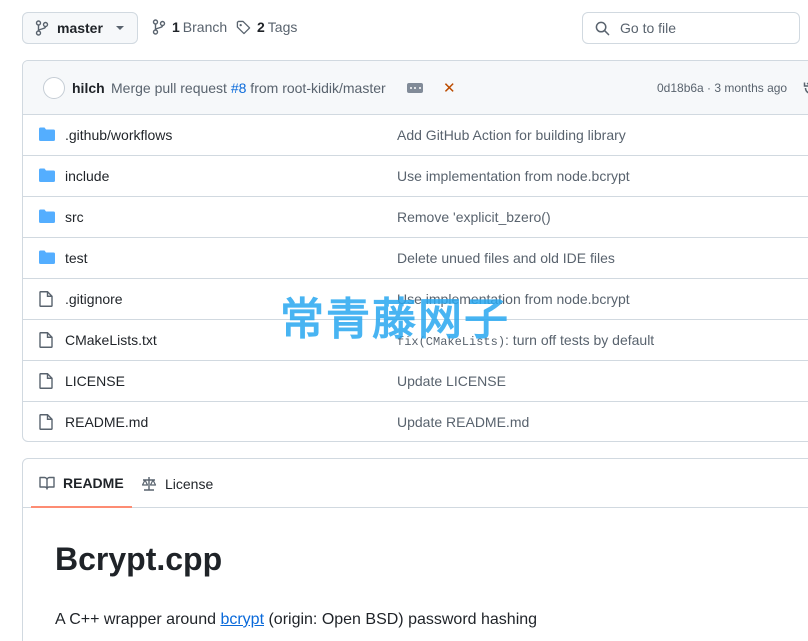  Describe the element at coordinates (506, 258) in the screenshot. I see `file-commit-message: Delete unued files and old IDE files` at that location.